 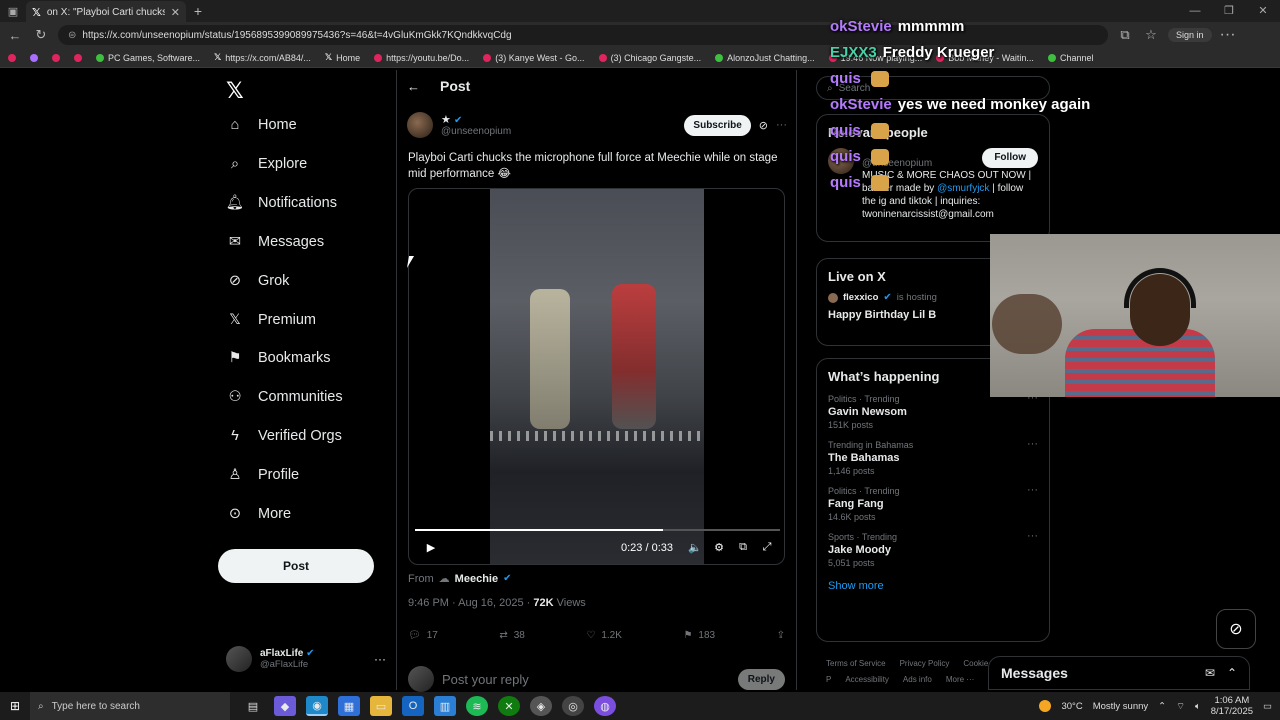 I want to click on bio-link: @smurfyjck, so click(x=963, y=188).